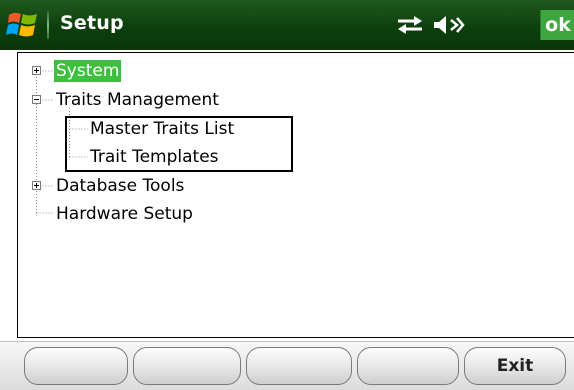  Describe the element at coordinates (408, 366) in the screenshot. I see `softkey-4-button` at that location.